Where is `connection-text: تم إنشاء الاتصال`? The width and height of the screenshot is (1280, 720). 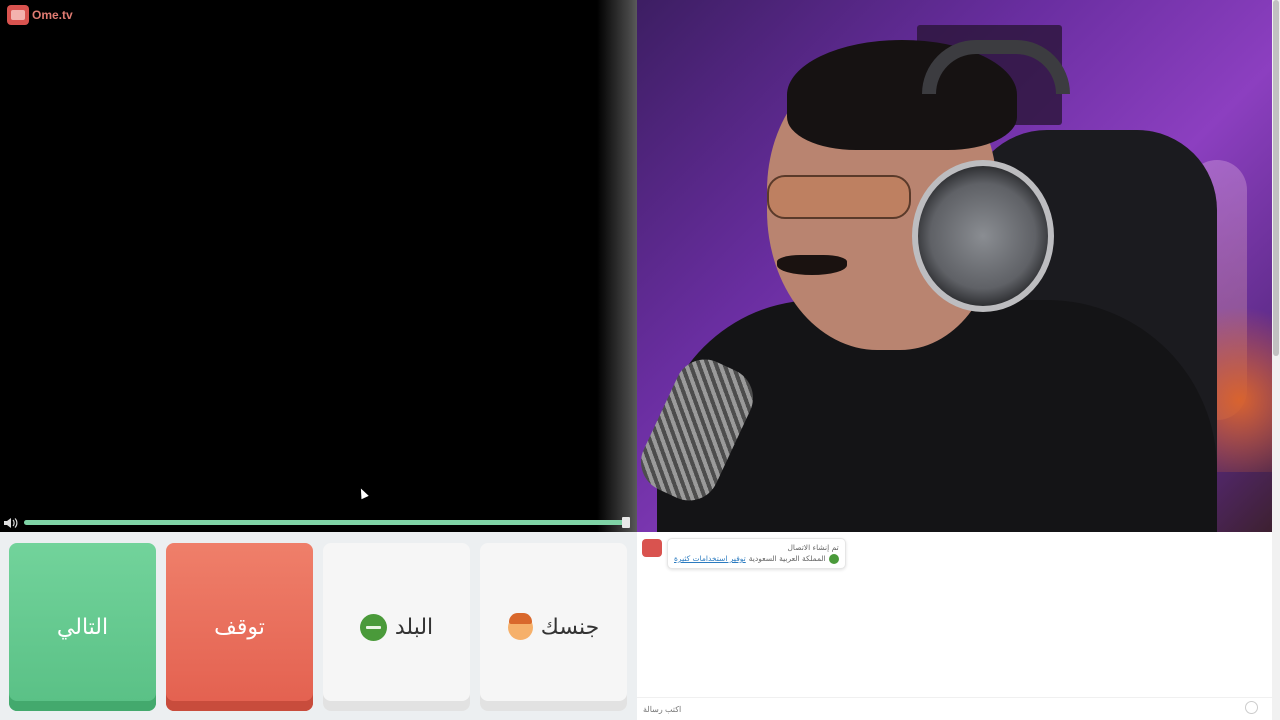 connection-text: تم إنشاء الاتصال is located at coordinates (813, 547).